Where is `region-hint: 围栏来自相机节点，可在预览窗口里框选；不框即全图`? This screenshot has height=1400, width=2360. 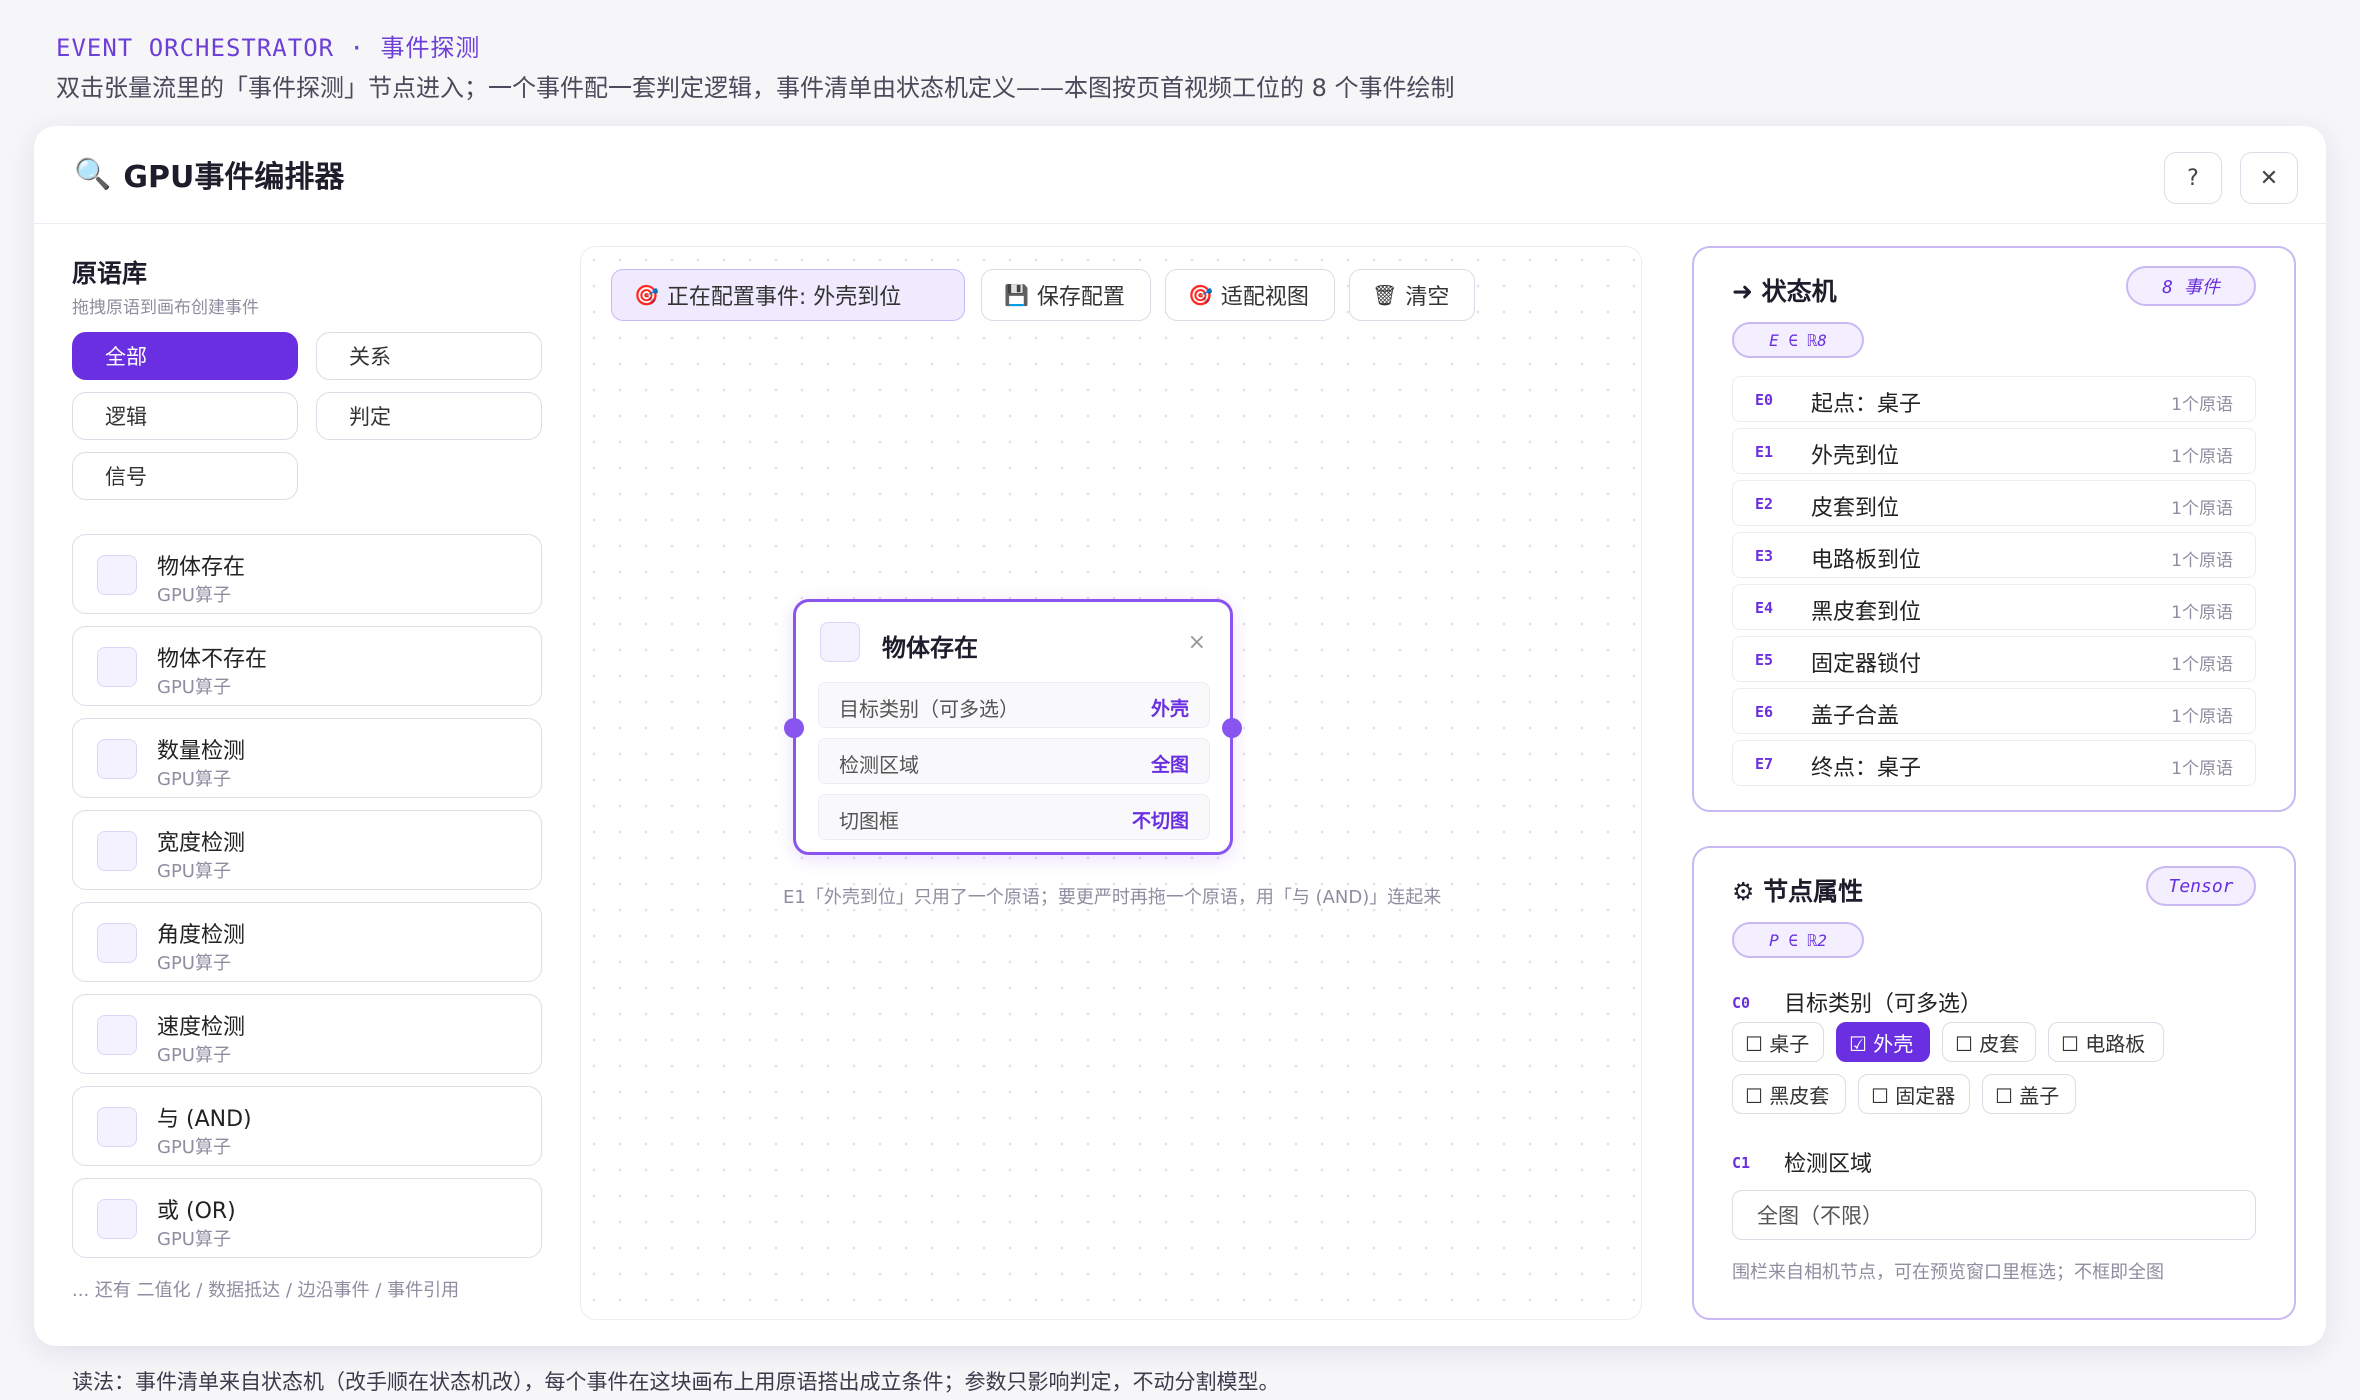
region-hint: 围栏来自相机节点，可在预览窗口里框选；不框即全图 is located at coordinates (1948, 1272).